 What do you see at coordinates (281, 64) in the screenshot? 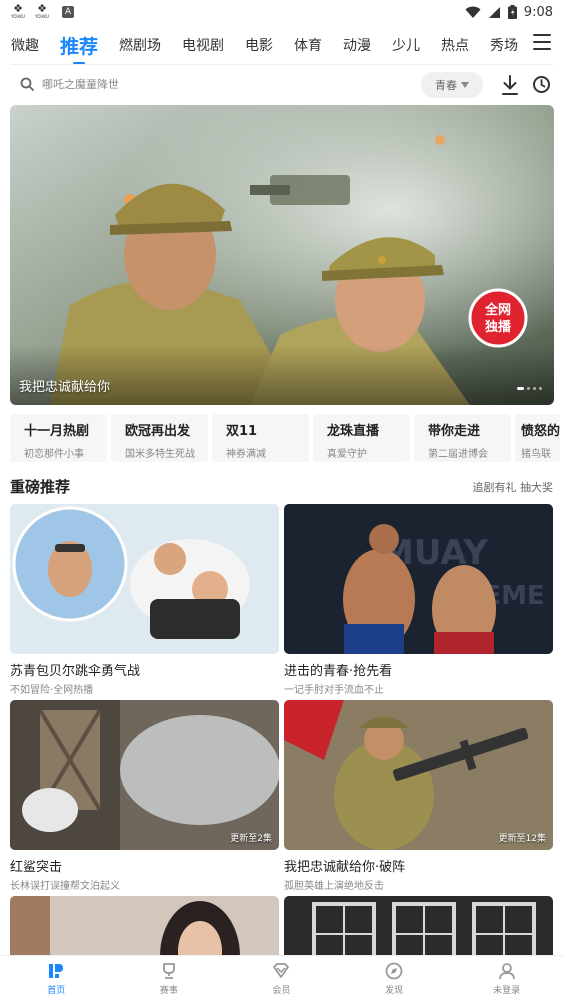
I see `nav-divider` at bounding box center [281, 64].